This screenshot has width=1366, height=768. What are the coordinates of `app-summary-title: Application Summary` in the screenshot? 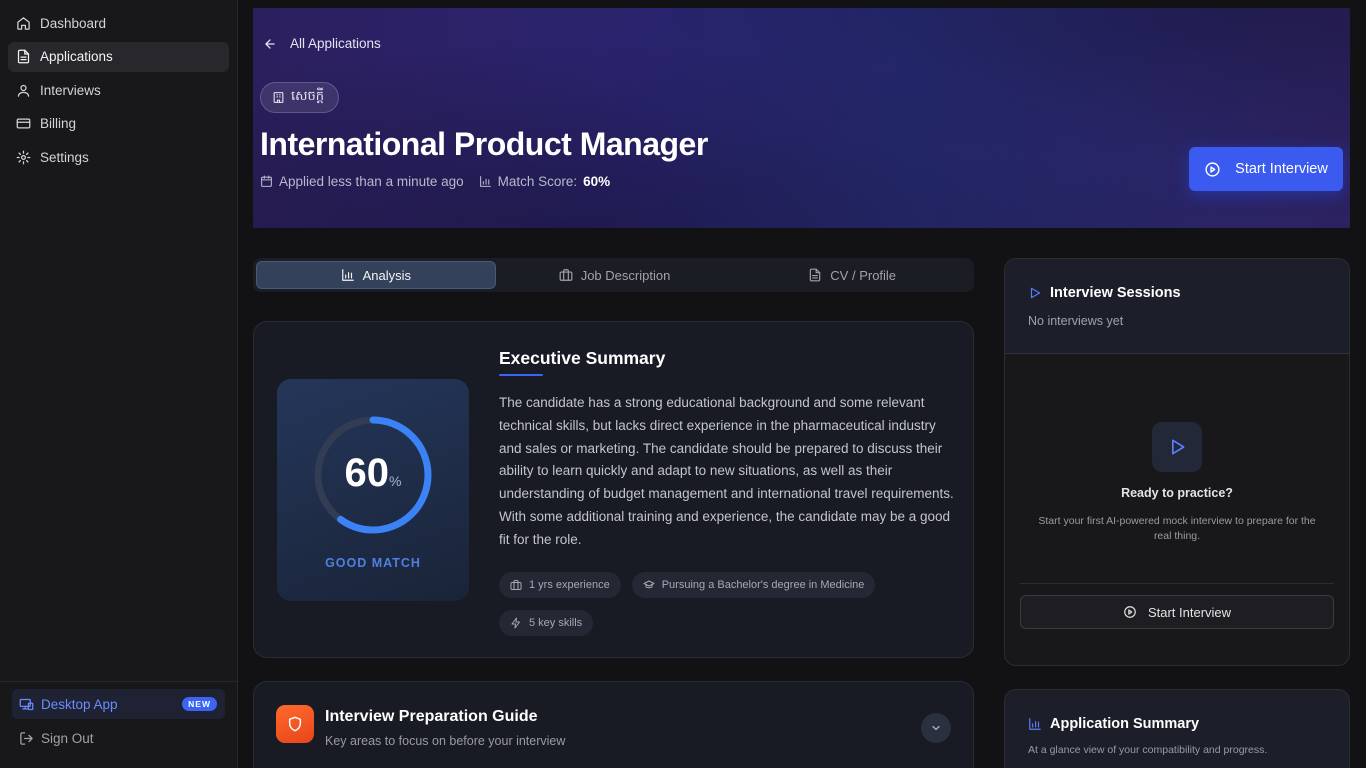 It's located at (1113, 724).